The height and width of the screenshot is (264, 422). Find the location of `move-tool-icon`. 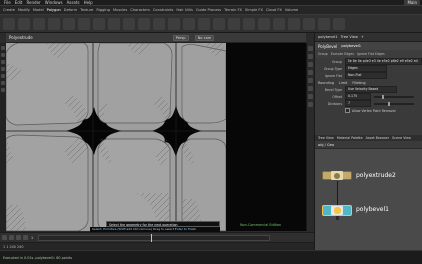

move-tool-icon is located at coordinates (3, 55).